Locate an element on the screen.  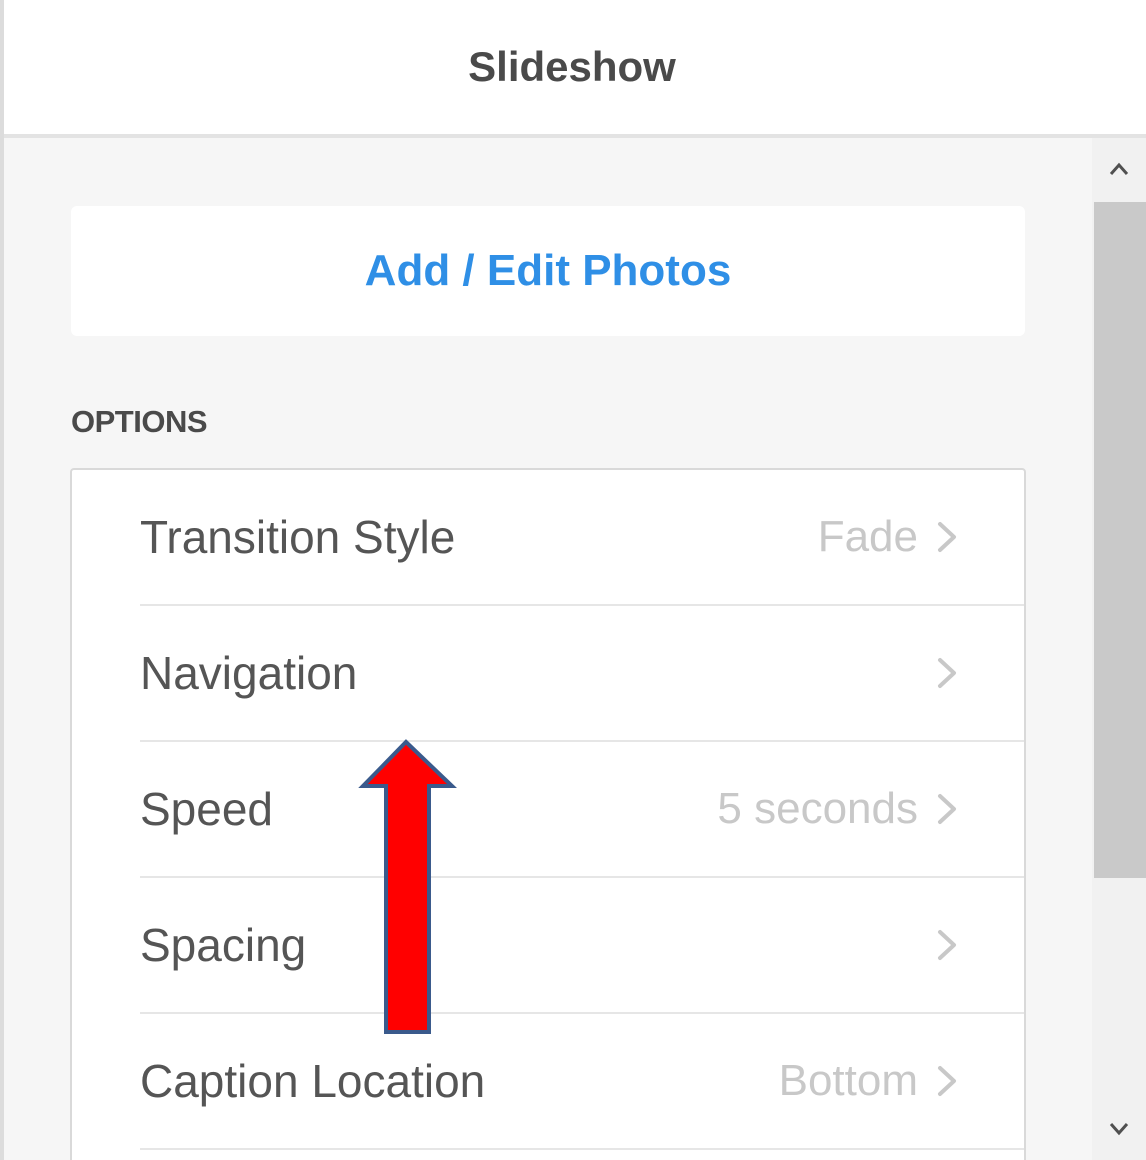
option-value: Fade is located at coordinates (867, 536).